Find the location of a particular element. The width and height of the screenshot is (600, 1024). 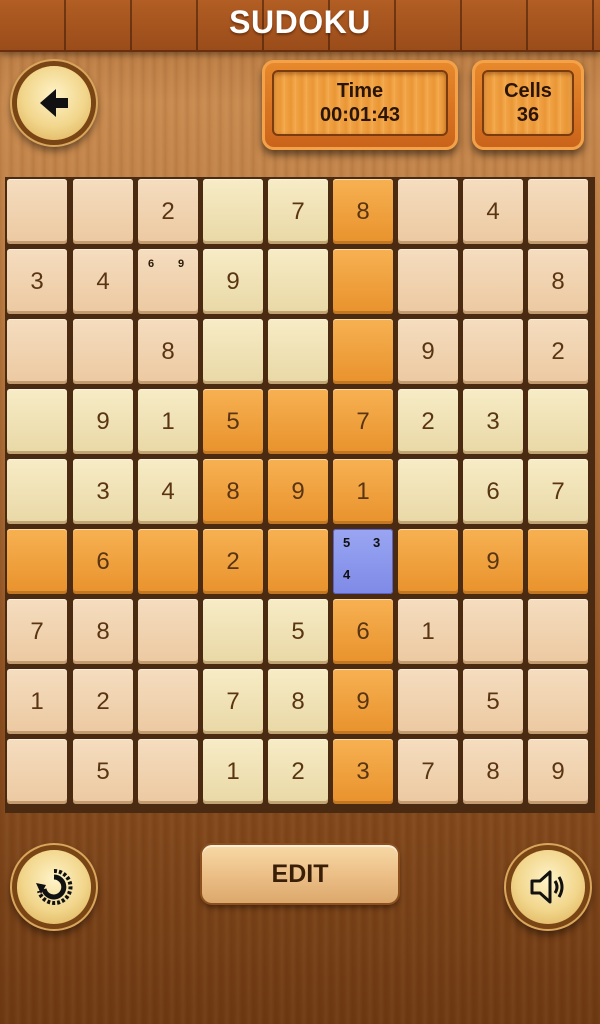

cell-r1-c7 is located at coordinates (428, 211).